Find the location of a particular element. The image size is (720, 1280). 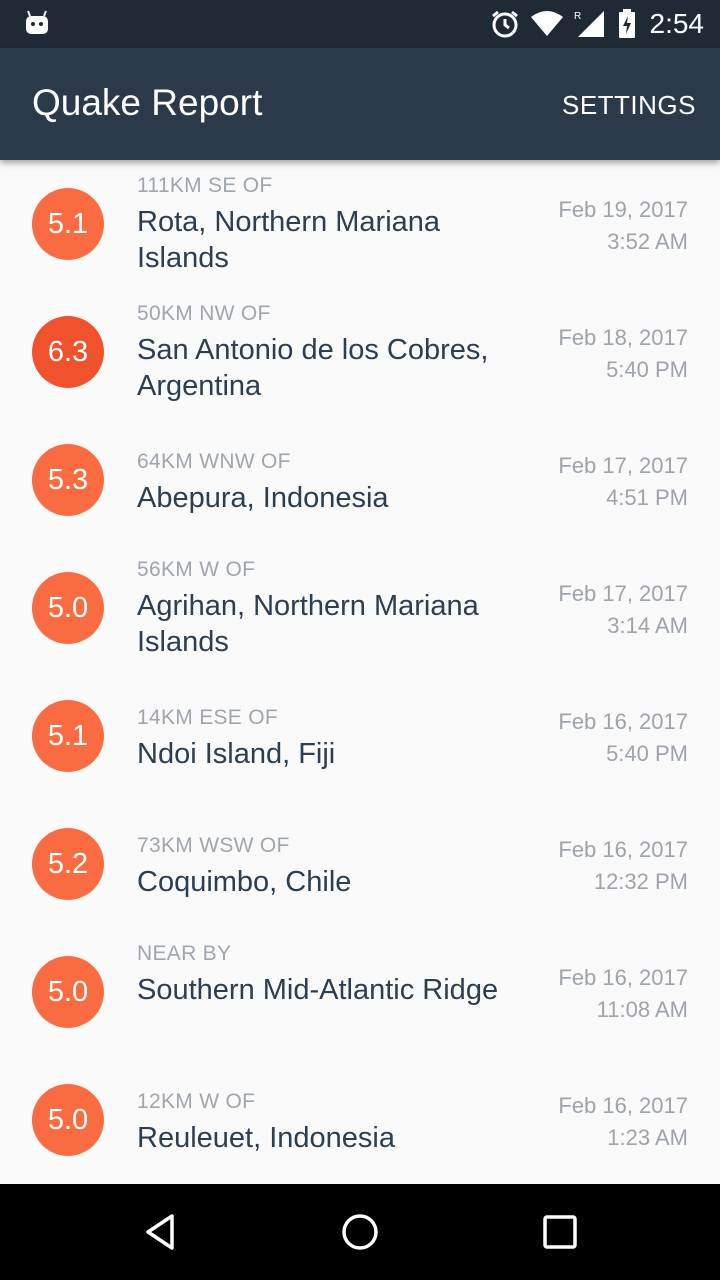

svg-text: R is located at coordinates (577, 16).